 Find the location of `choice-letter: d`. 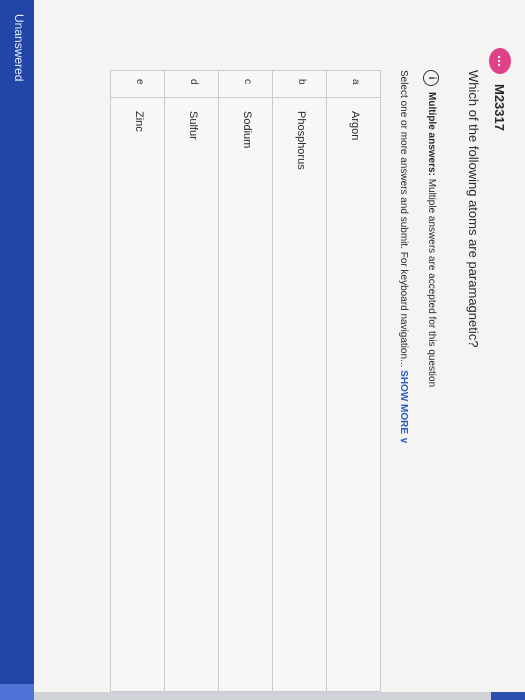

choice-letter: d is located at coordinates (193, 82).